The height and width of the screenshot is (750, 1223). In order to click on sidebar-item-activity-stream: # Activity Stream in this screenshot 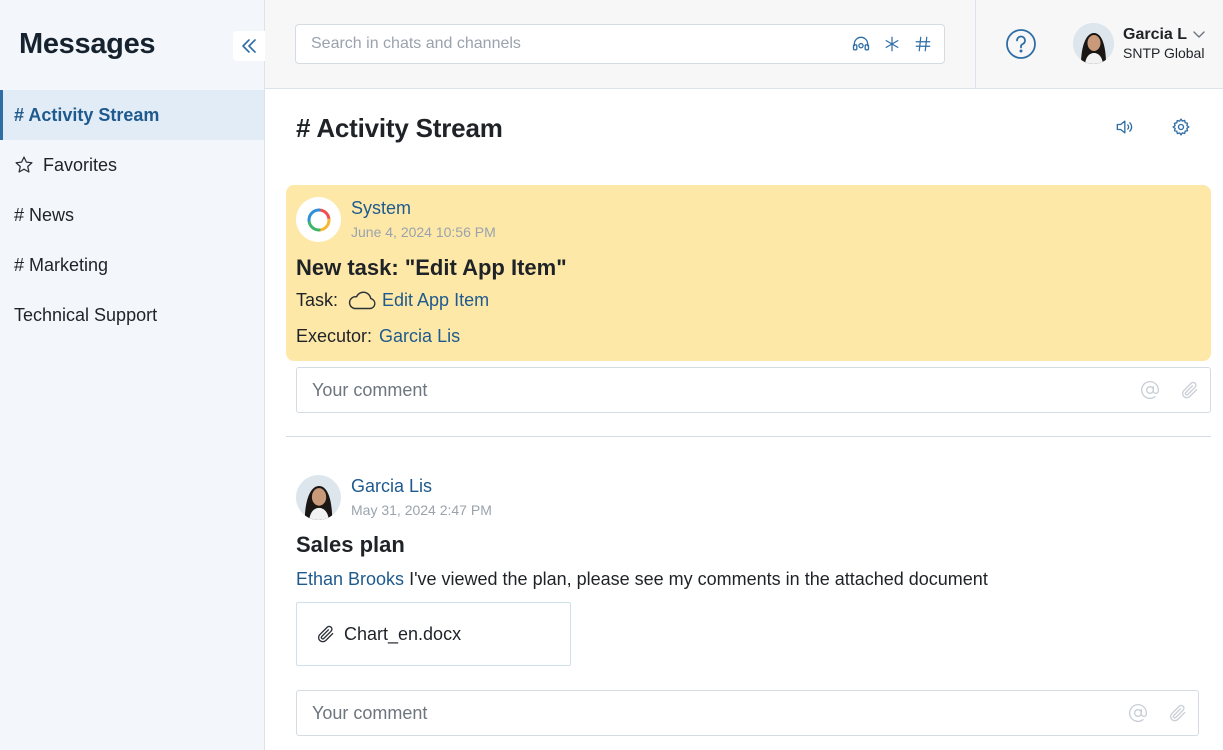, I will do `click(132, 115)`.